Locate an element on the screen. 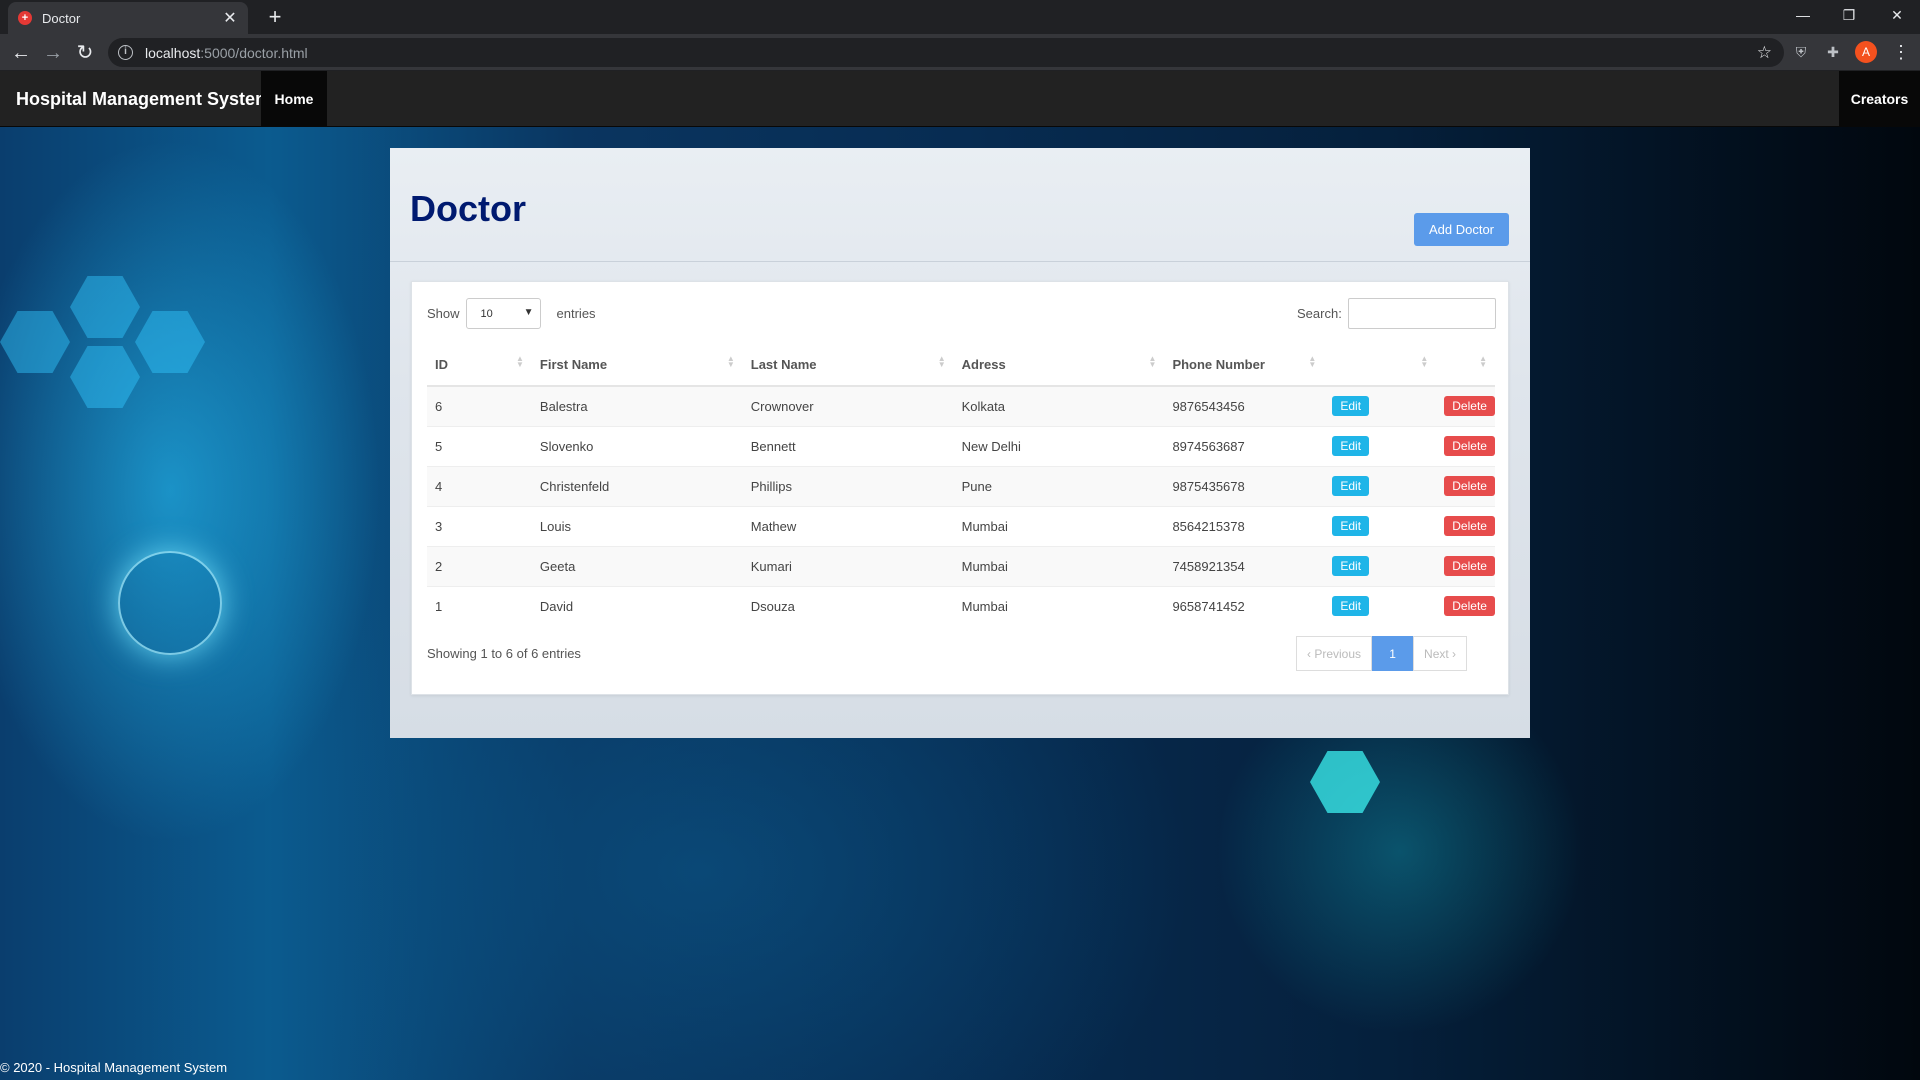  browser-tabstrip: + Doctor ✕ + — ❐ ✕ is located at coordinates (960, 17).